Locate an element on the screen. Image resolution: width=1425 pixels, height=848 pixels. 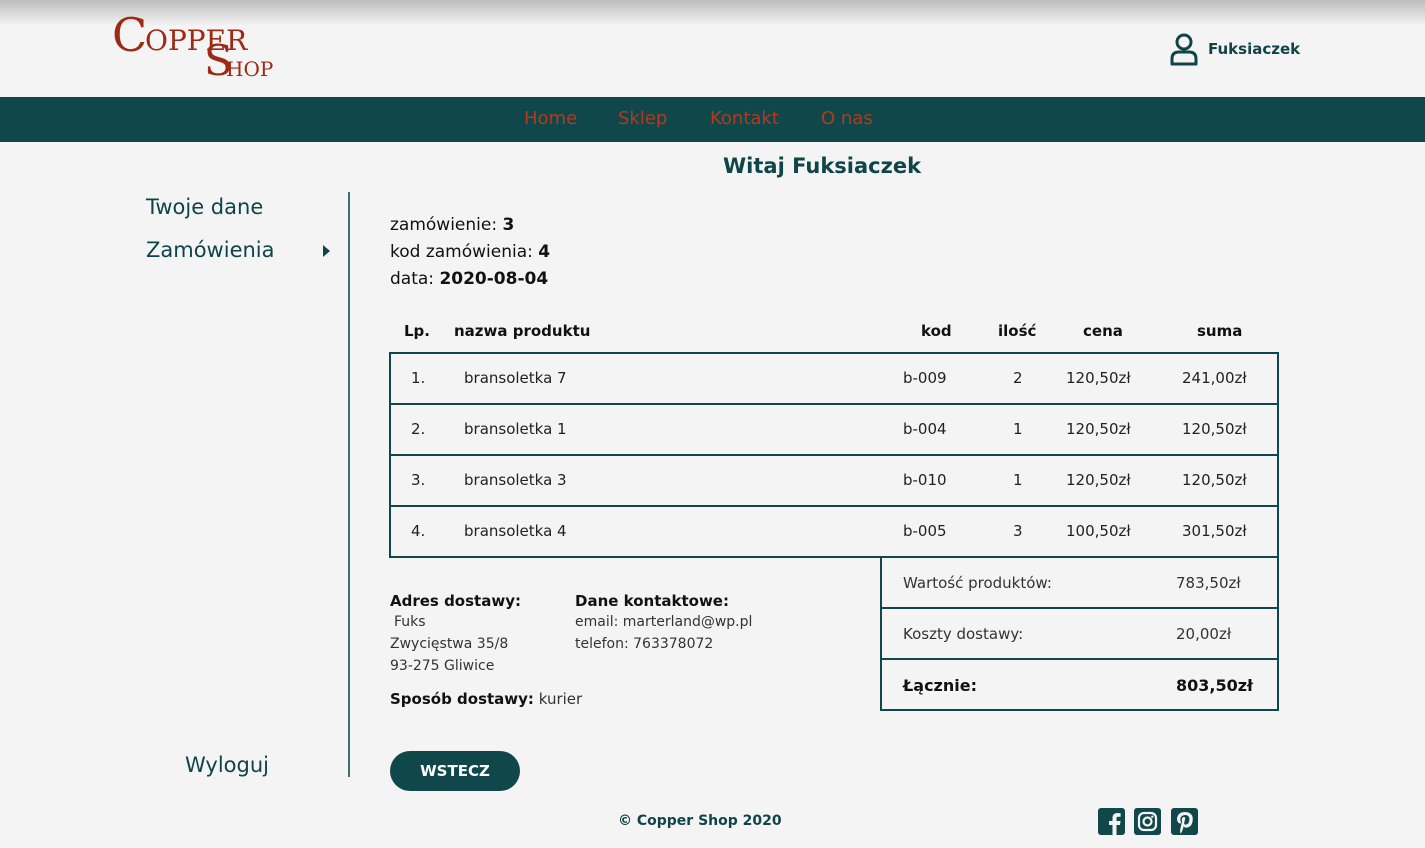
cell-product-name: bransoletka 4 is located at coordinates (515, 531).